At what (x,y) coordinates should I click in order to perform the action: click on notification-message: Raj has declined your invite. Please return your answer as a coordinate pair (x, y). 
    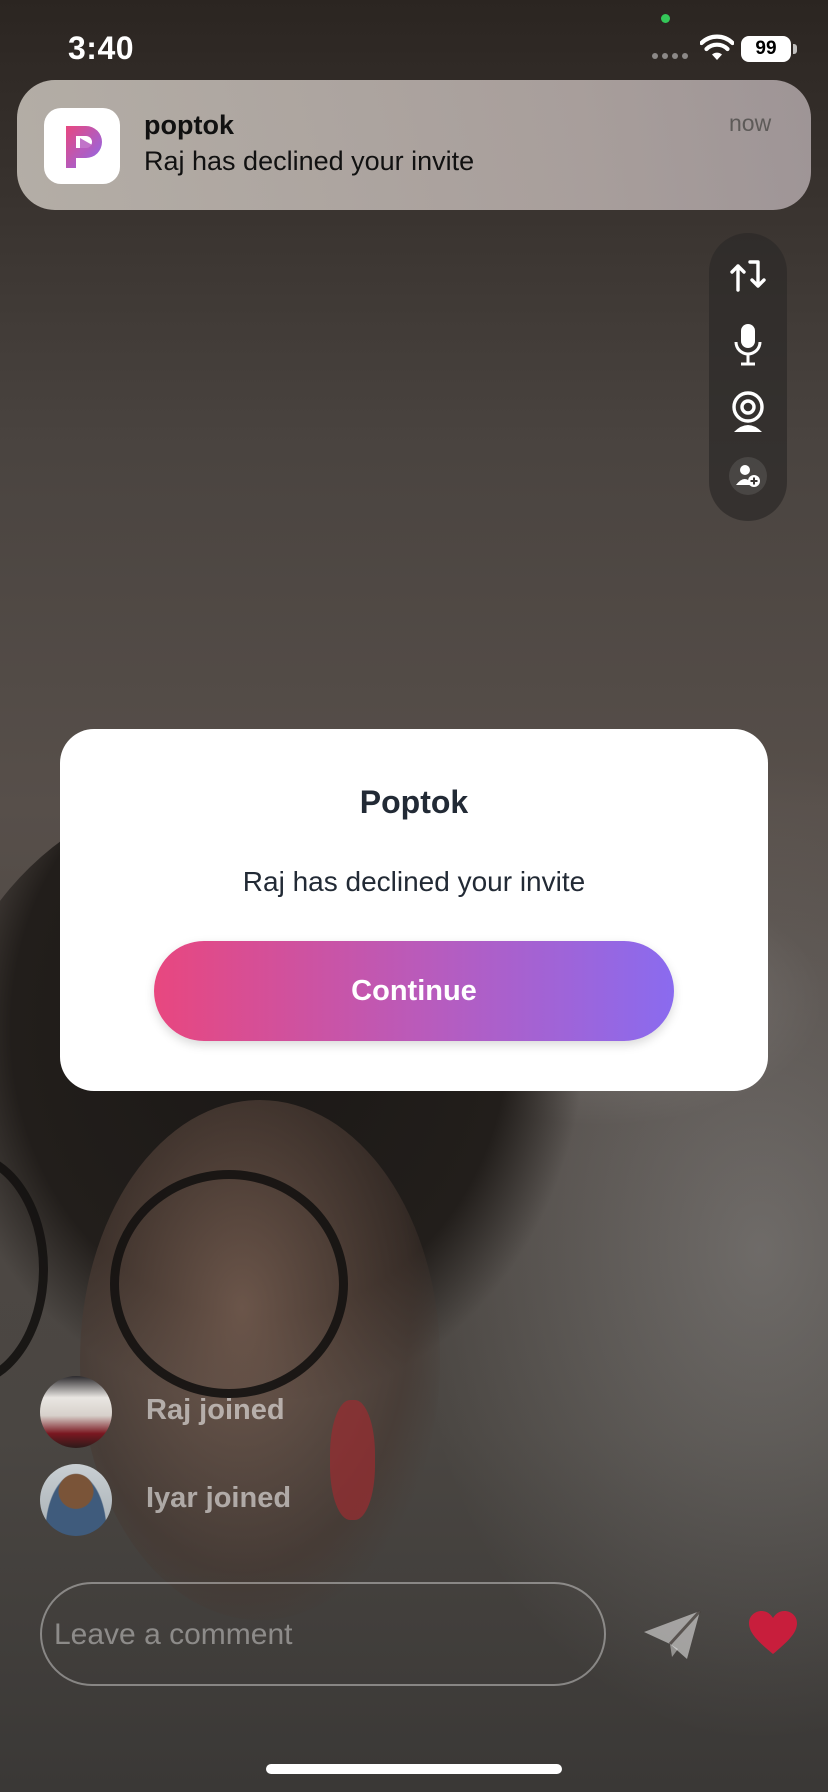
    Looking at the image, I should click on (309, 161).